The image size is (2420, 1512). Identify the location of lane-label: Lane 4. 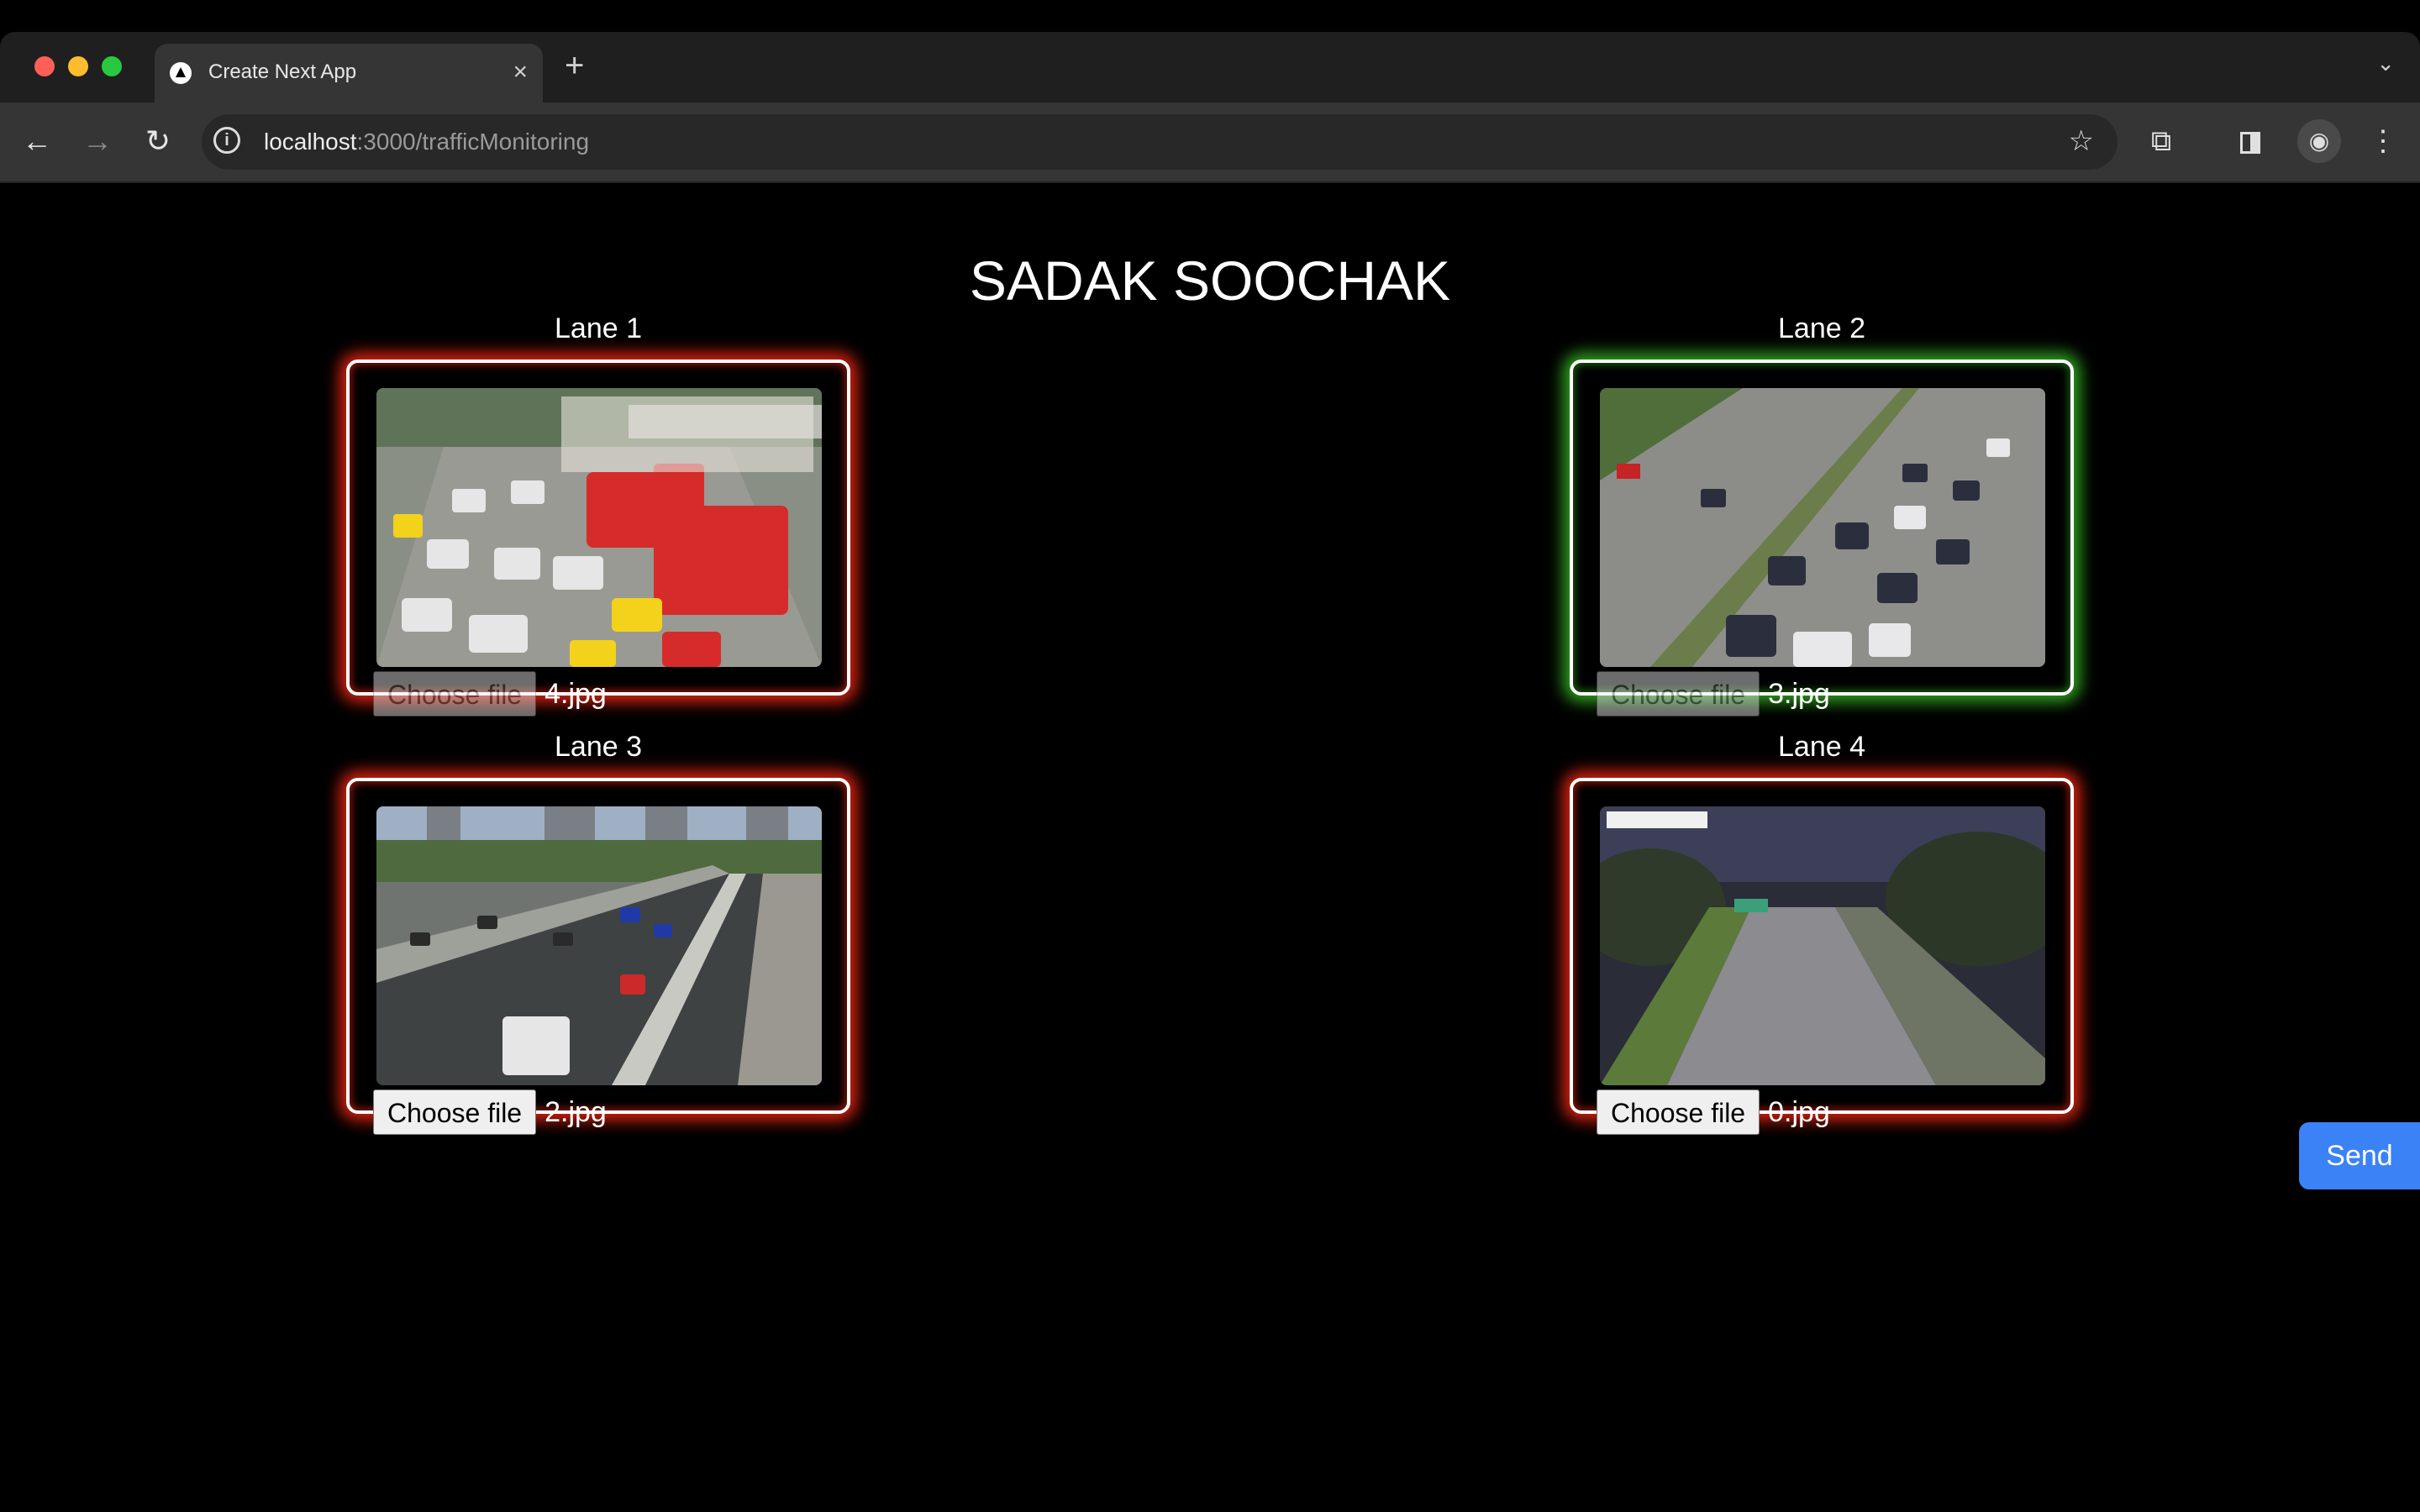
(1821, 747).